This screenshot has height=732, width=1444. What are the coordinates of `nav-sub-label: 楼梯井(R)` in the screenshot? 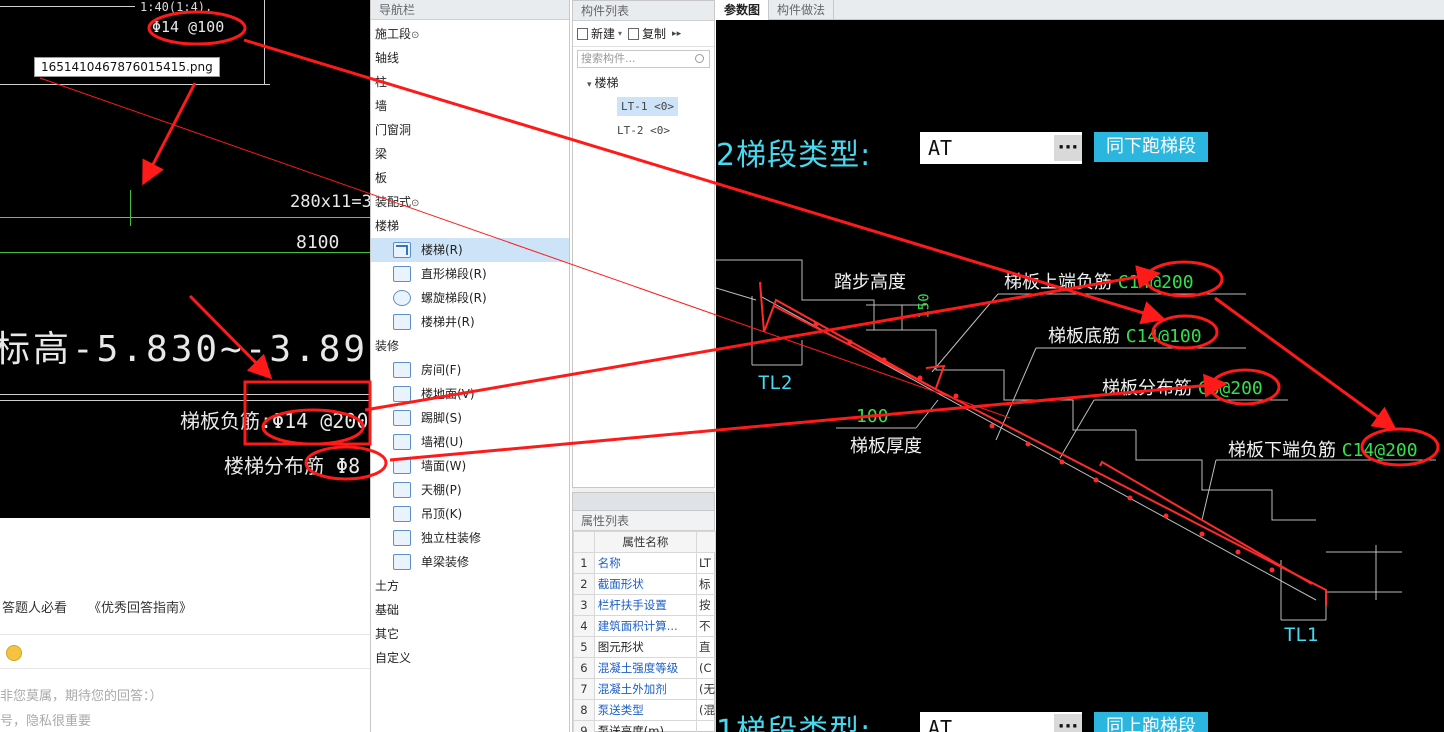 It's located at (448, 322).